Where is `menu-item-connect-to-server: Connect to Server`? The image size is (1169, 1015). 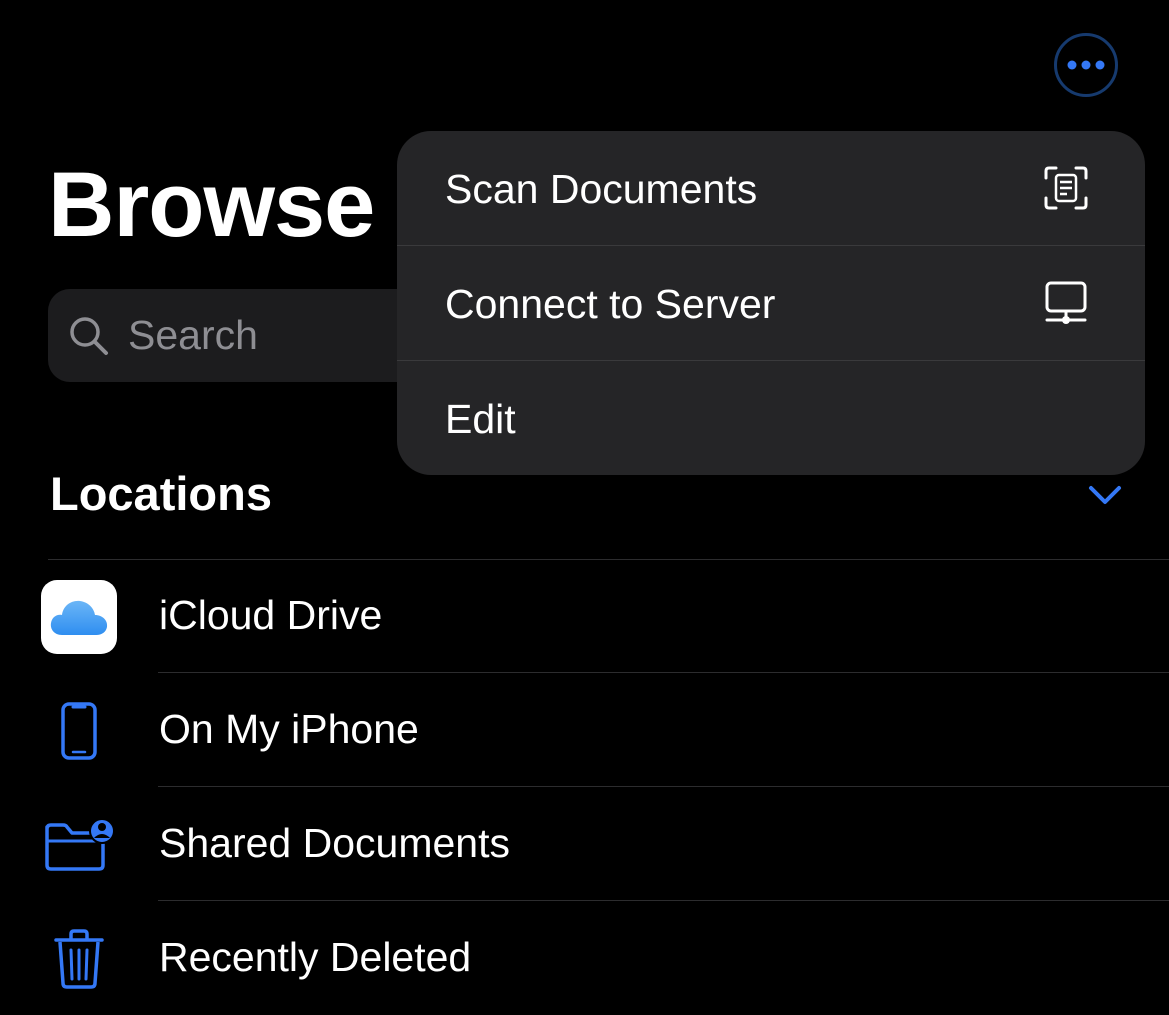
menu-item-connect-to-server: Connect to Server is located at coordinates (771, 303).